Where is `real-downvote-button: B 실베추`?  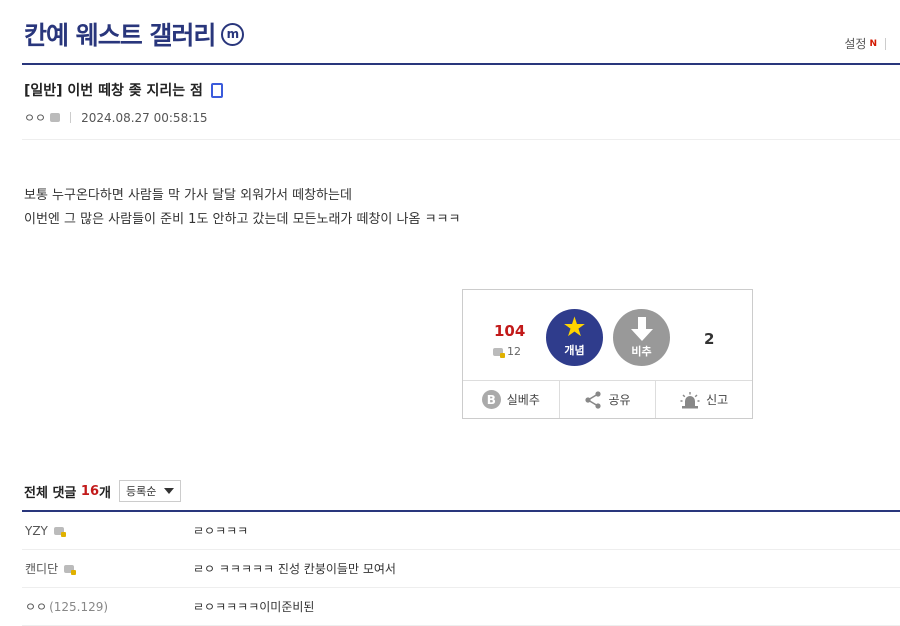 real-downvote-button: B 실베추 is located at coordinates (511, 399).